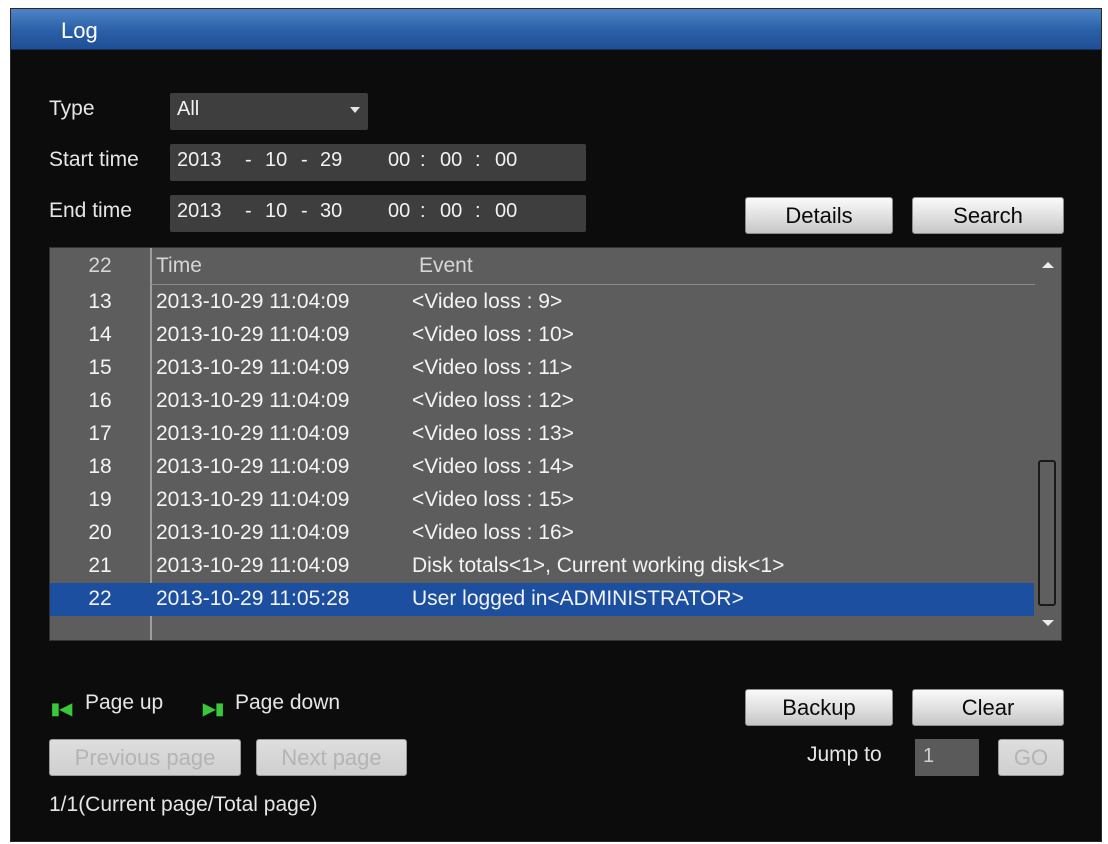  What do you see at coordinates (100, 301) in the screenshot?
I see `row-number: 13` at bounding box center [100, 301].